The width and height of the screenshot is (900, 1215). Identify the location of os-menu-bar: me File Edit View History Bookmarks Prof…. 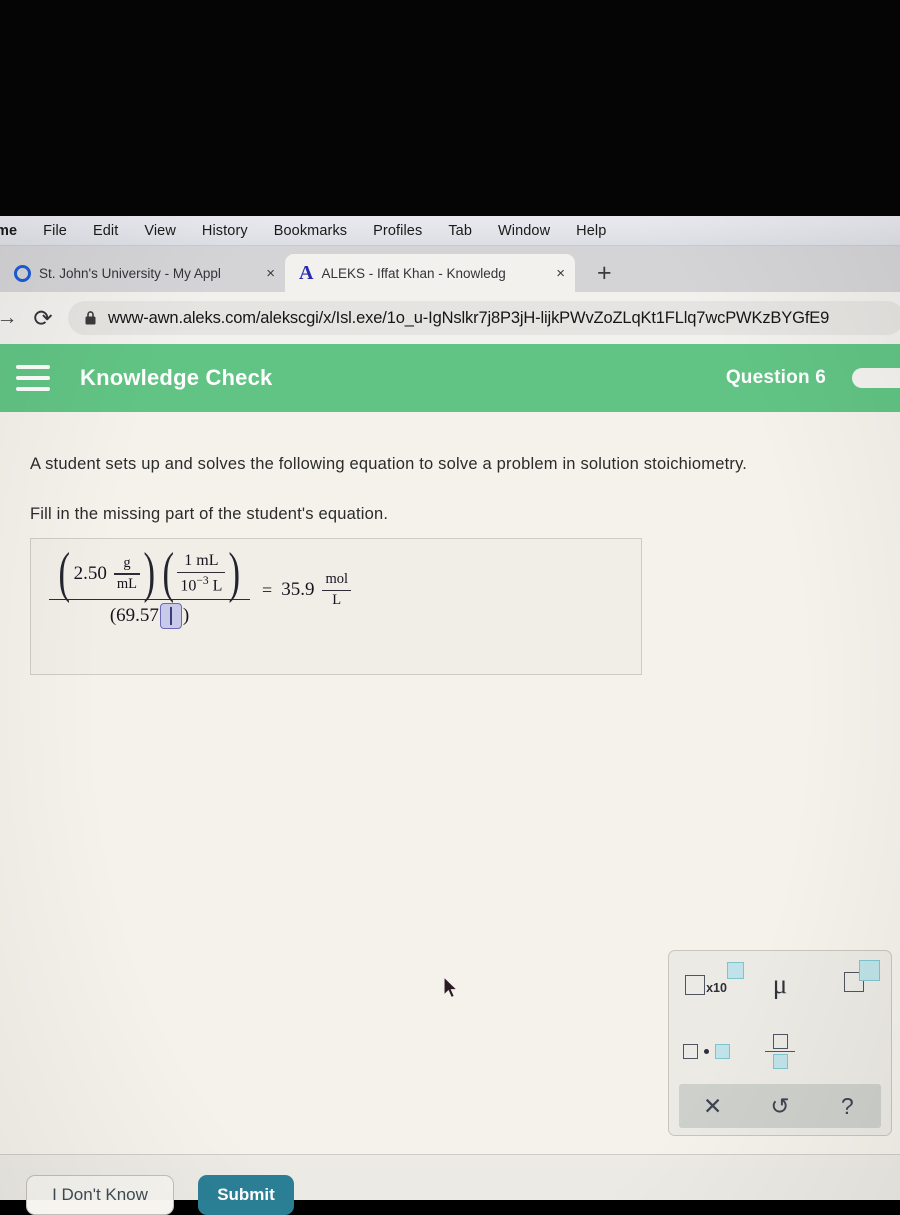
(450, 231).